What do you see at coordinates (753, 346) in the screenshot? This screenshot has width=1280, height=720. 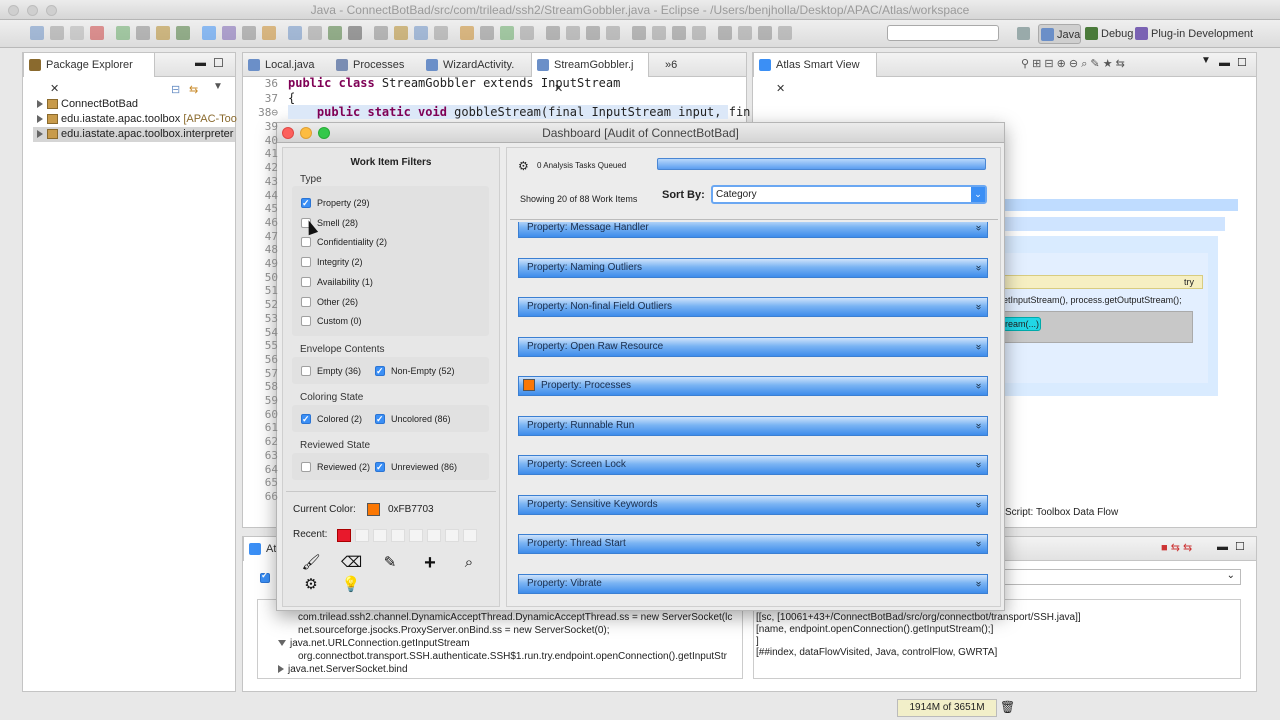 I see `work-item-category: Property: Open Raw Resource »` at bounding box center [753, 346].